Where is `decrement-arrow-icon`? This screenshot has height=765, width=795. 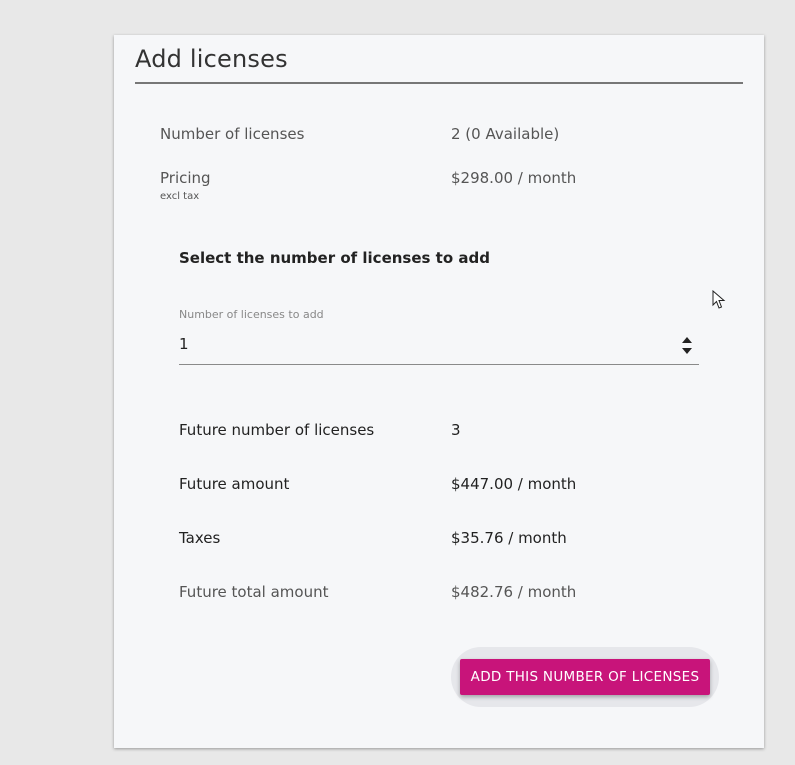
decrement-arrow-icon is located at coordinates (687, 351).